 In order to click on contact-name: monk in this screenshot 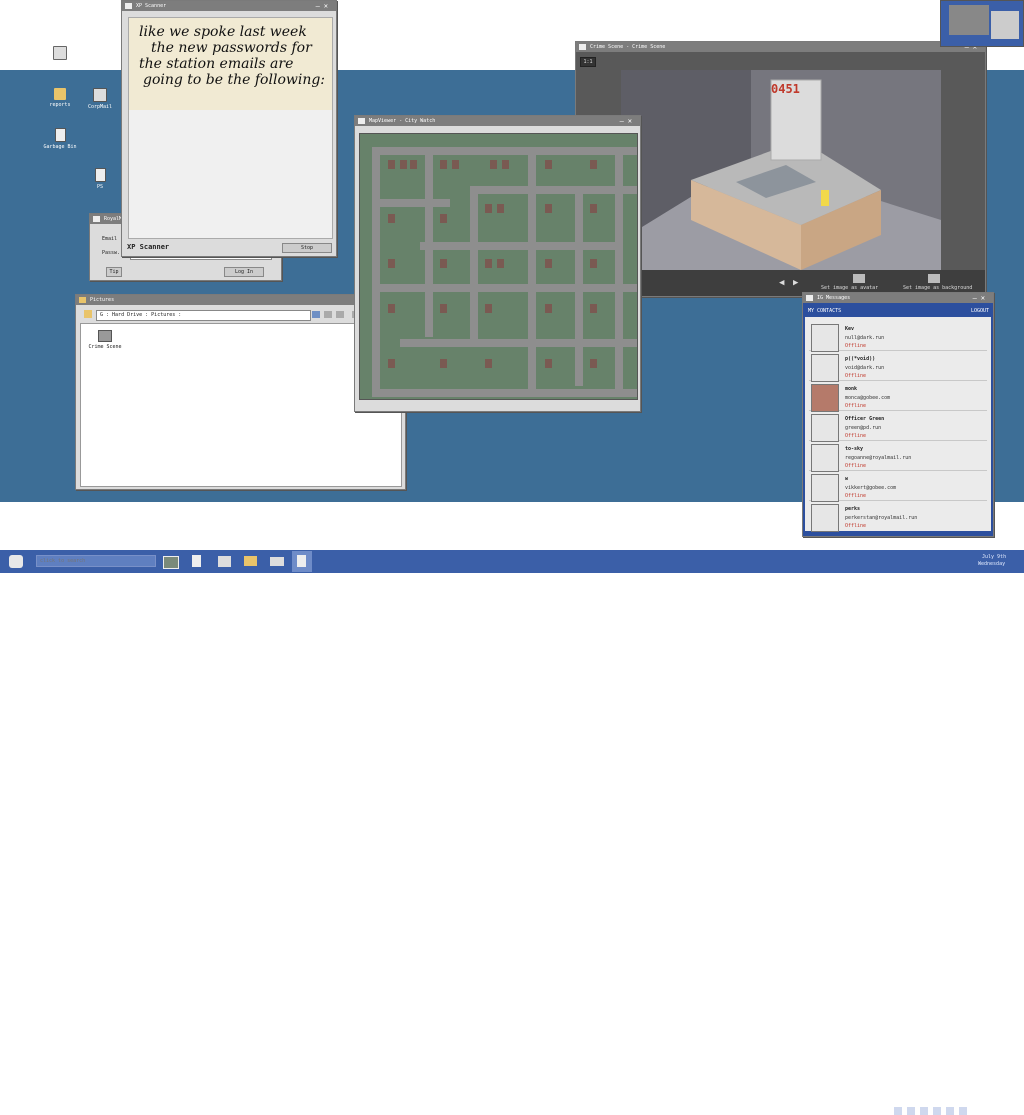, I will do `click(851, 389)`.